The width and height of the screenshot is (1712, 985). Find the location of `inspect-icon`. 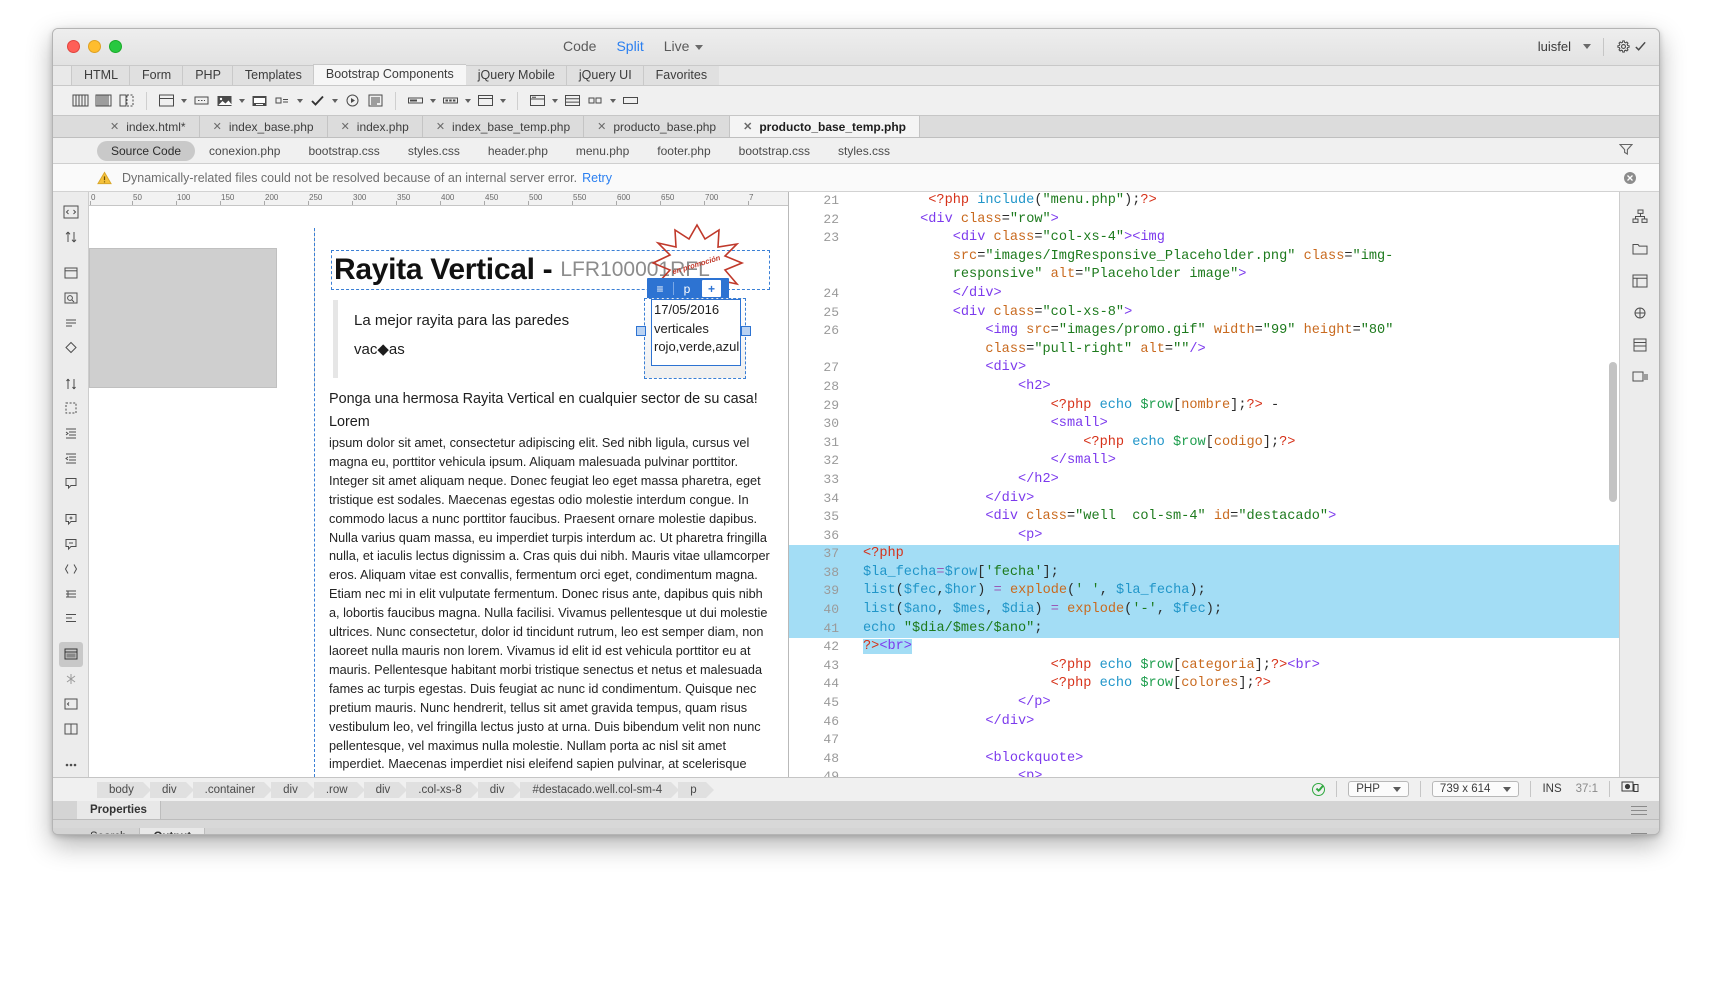

inspect-icon is located at coordinates (71, 704).